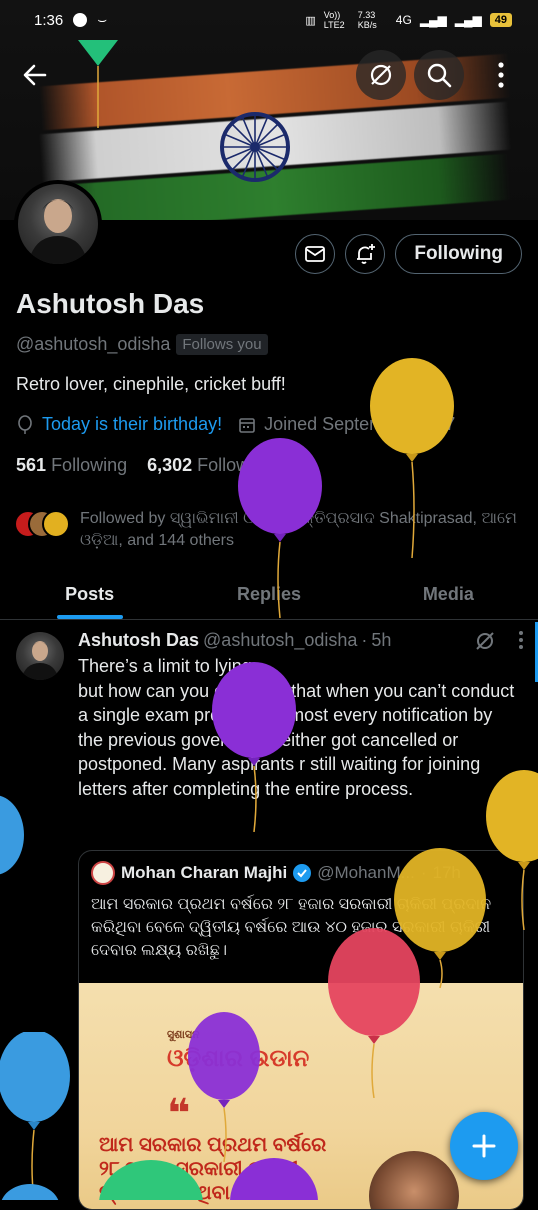 Image resolution: width=538 pixels, height=1210 pixels. What do you see at coordinates (31, 465) in the screenshot?
I see `following-count: 561` at bounding box center [31, 465].